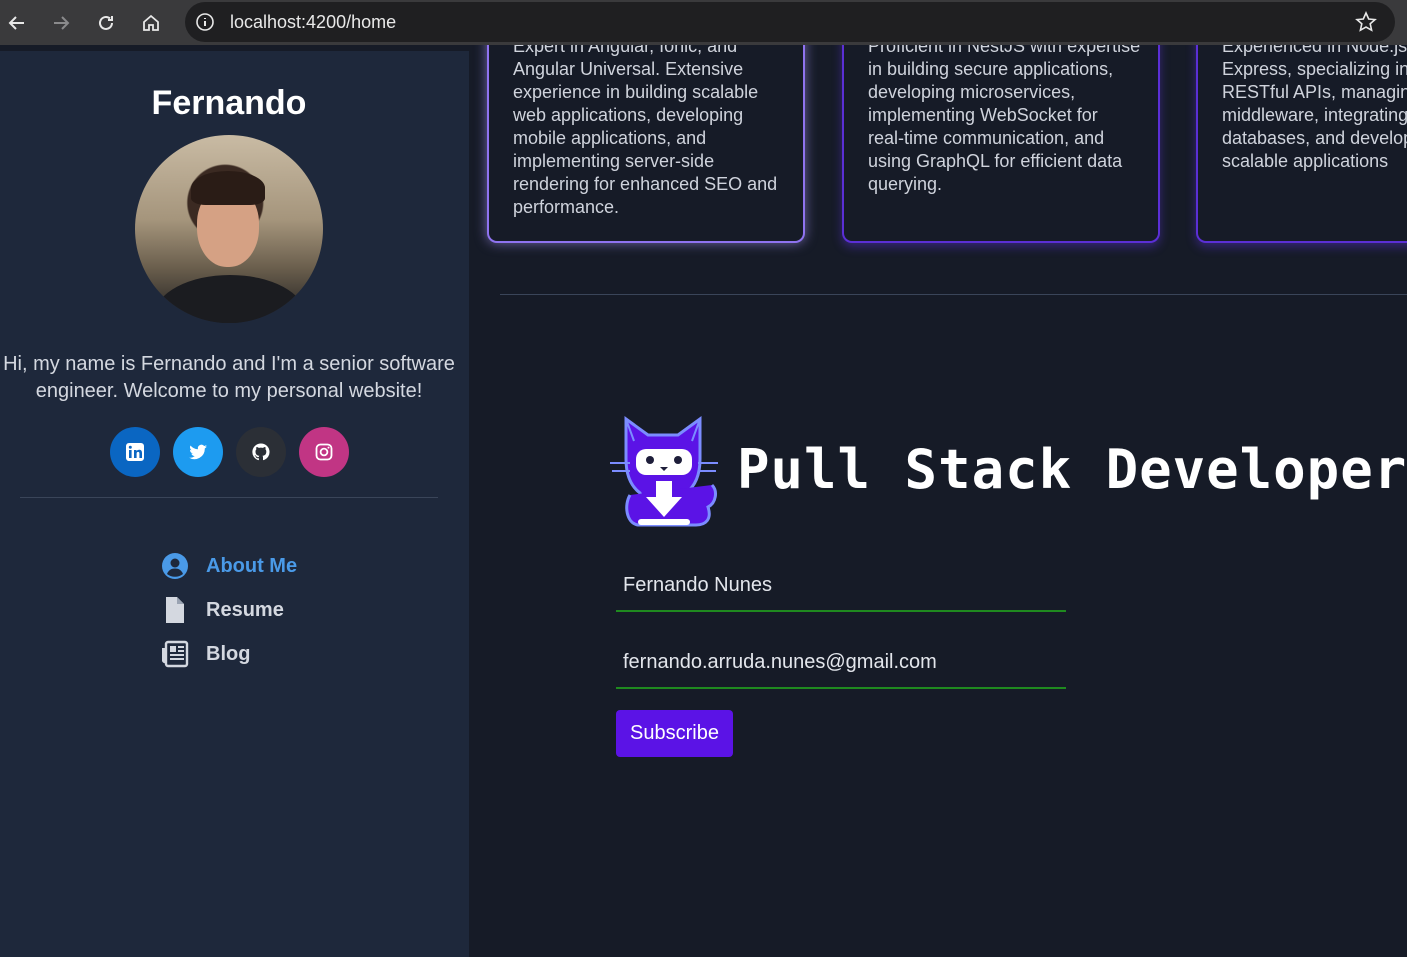 This screenshot has width=1407, height=957. I want to click on twitter-link, so click(198, 452).